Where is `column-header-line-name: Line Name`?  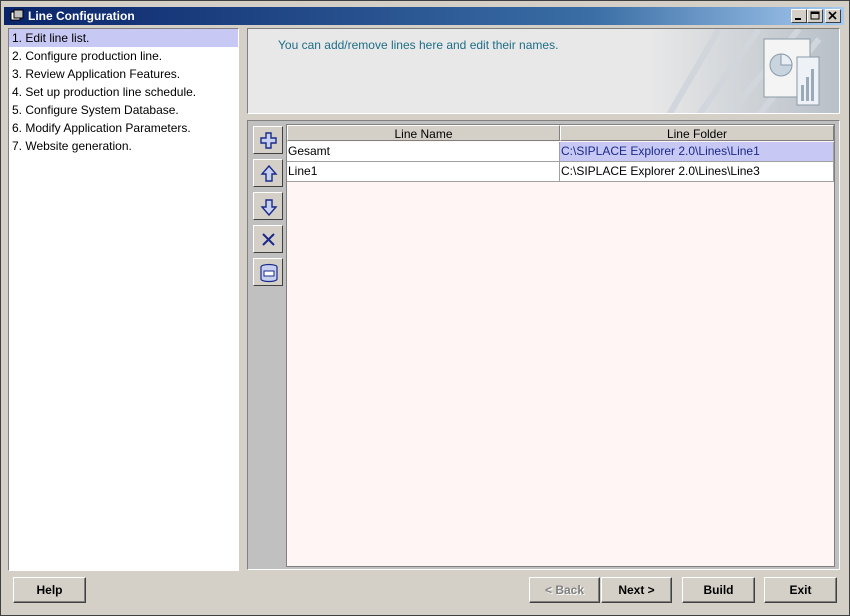
column-header-line-name: Line Name is located at coordinates (423, 133).